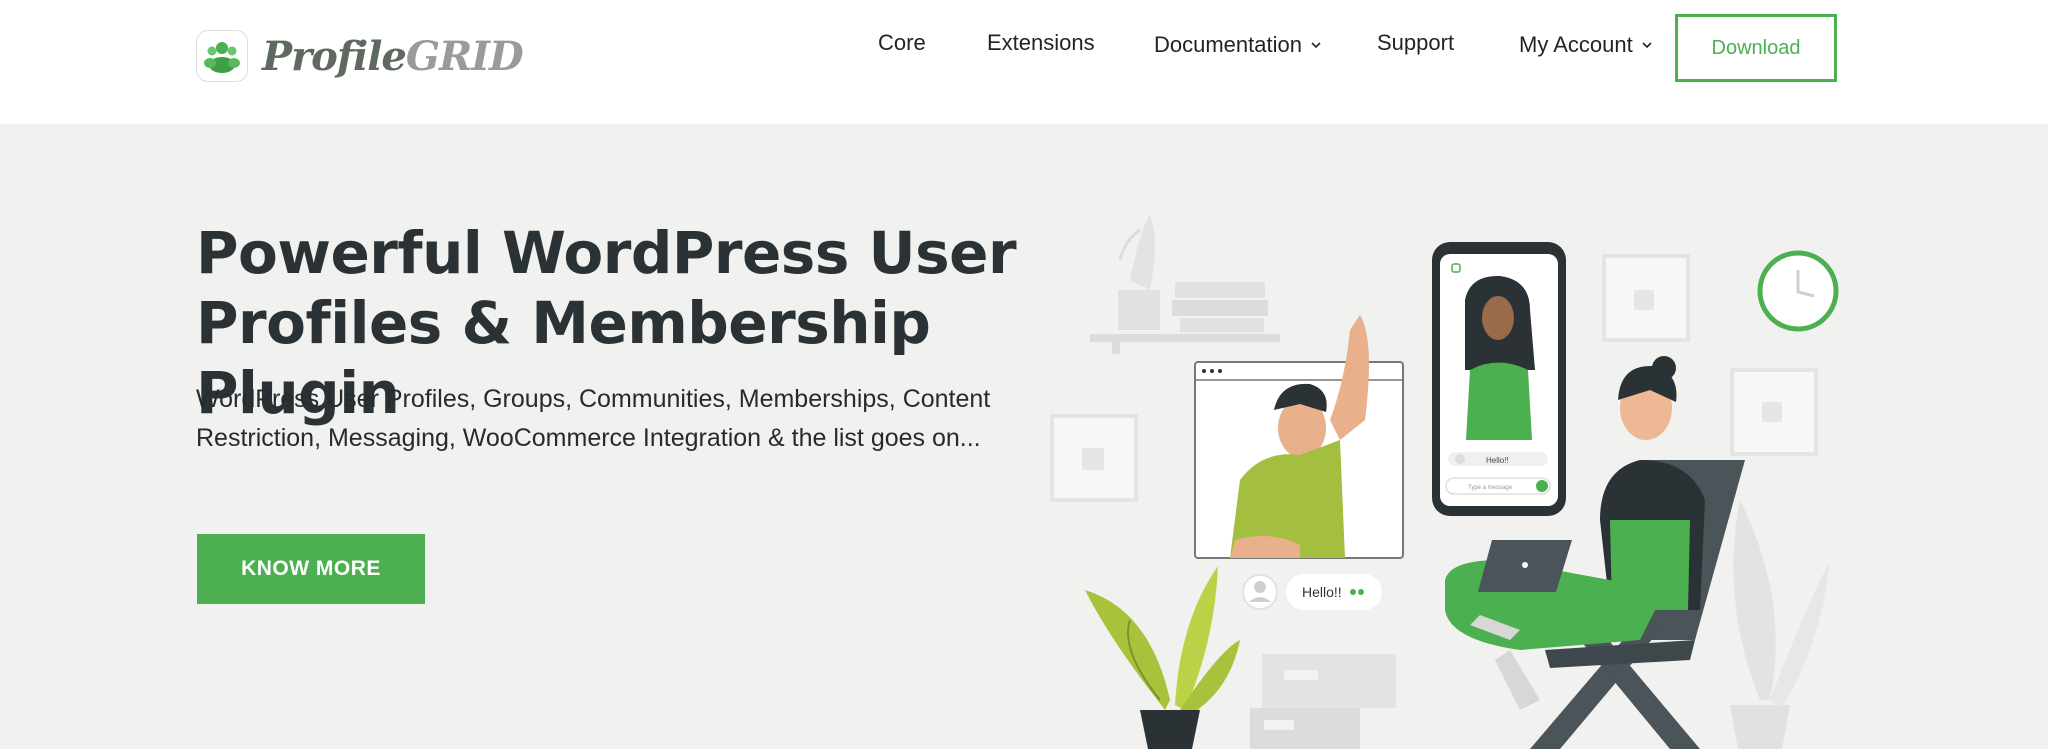  I want to click on video-call-window, so click(1299, 437).